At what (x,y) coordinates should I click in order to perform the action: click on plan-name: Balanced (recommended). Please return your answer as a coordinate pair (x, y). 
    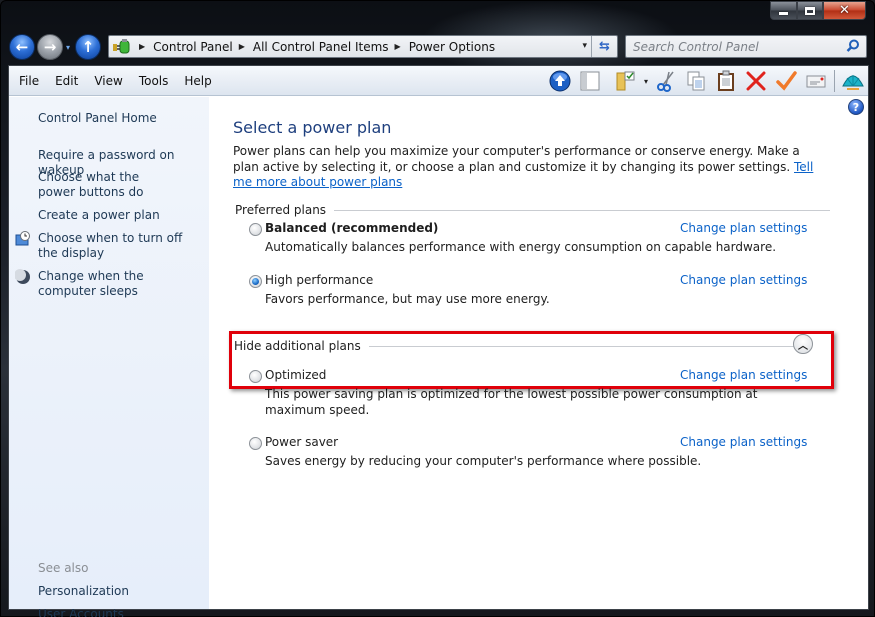
    Looking at the image, I should click on (351, 228).